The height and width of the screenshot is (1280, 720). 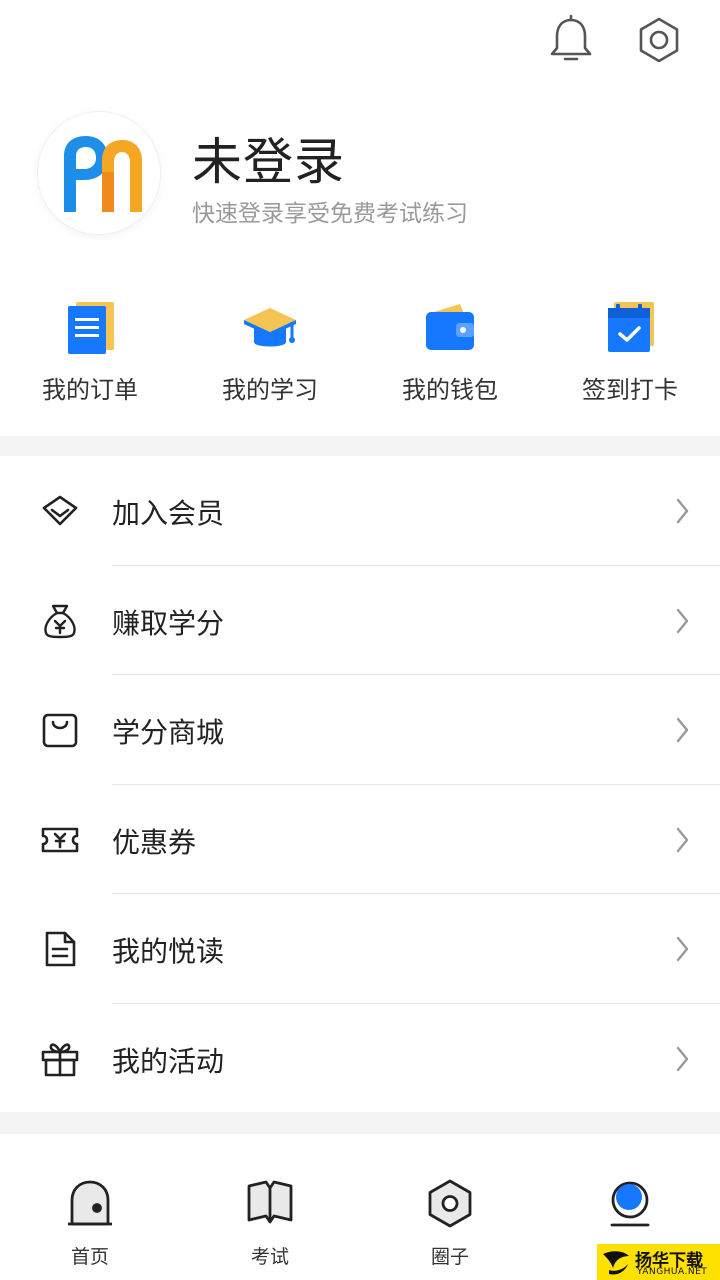 I want to click on username-text: 未登录, so click(x=268, y=158).